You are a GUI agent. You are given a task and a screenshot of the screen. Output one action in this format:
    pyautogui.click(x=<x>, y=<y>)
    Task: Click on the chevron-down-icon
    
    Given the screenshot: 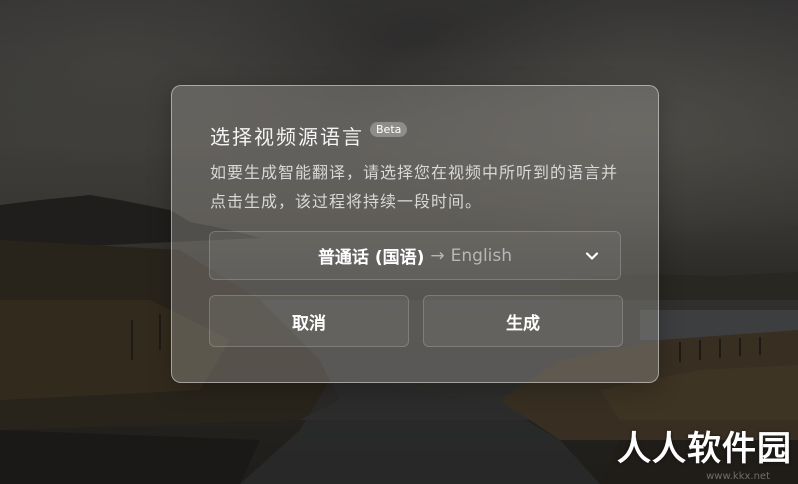 What is the action you would take?
    pyautogui.click(x=592, y=256)
    